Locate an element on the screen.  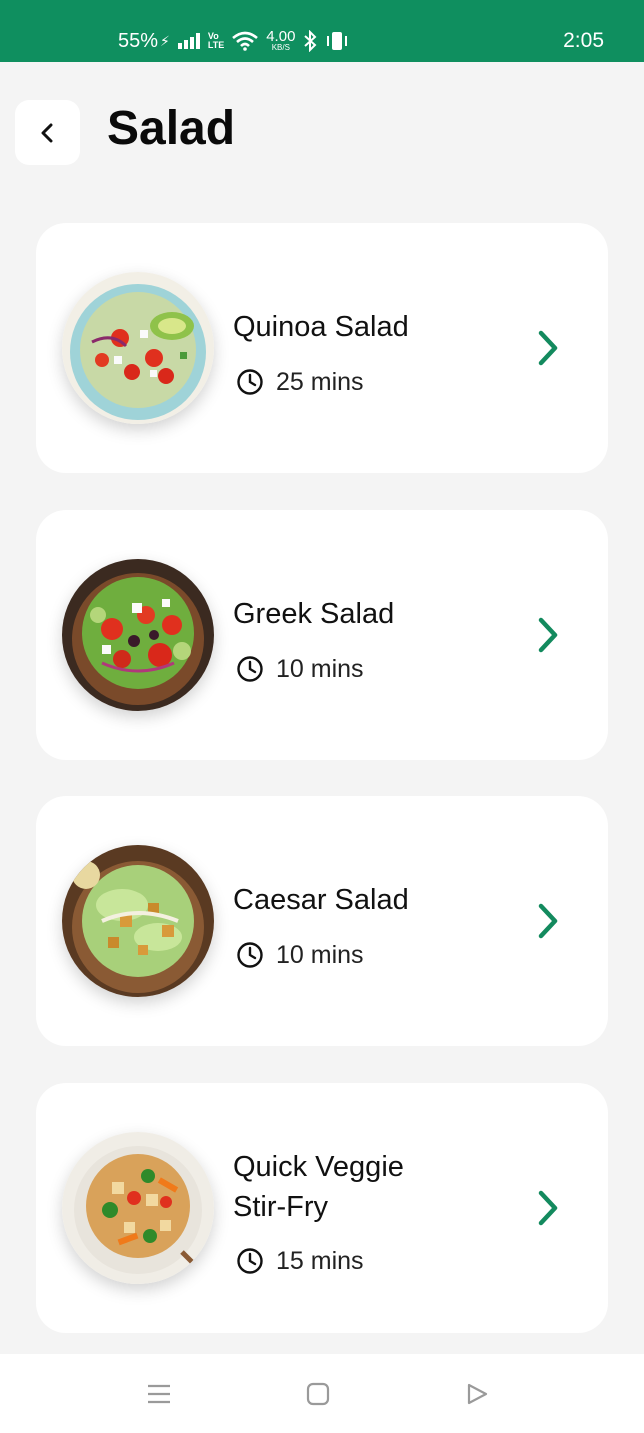
recipe-title: Greek Salad is located at coordinates (314, 614).